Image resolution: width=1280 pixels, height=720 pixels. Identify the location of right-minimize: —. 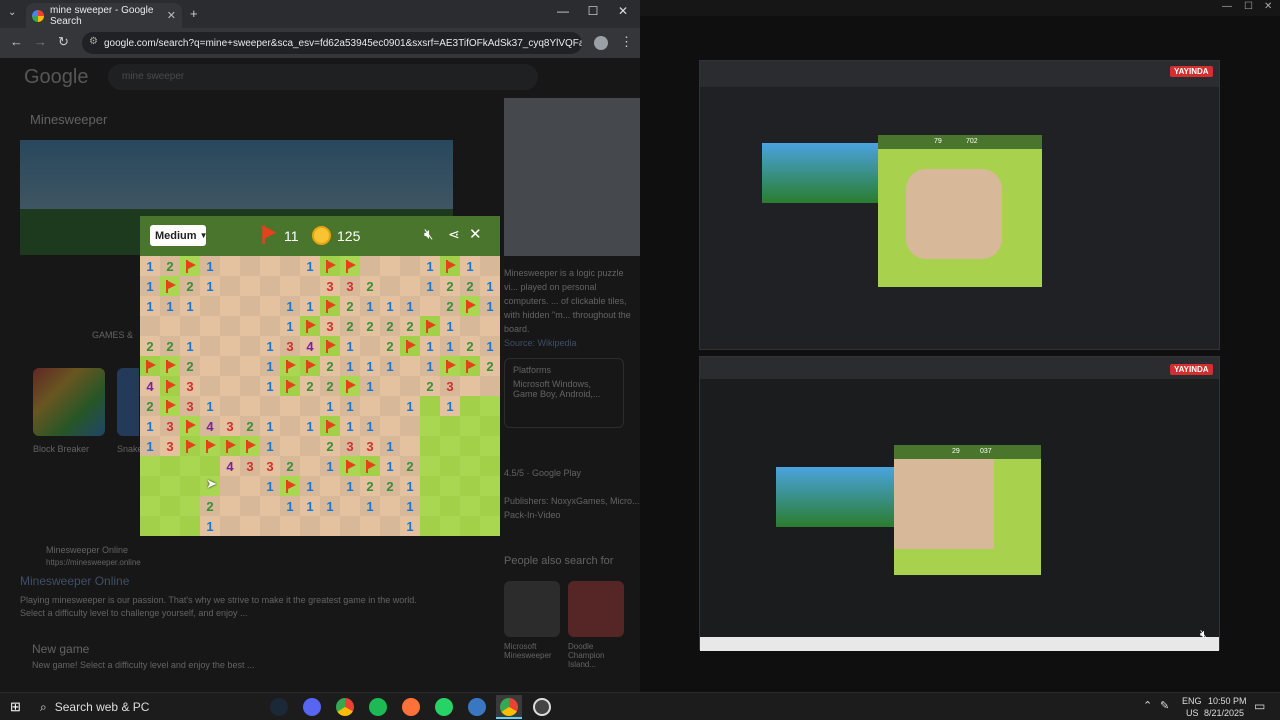
(1227, 6).